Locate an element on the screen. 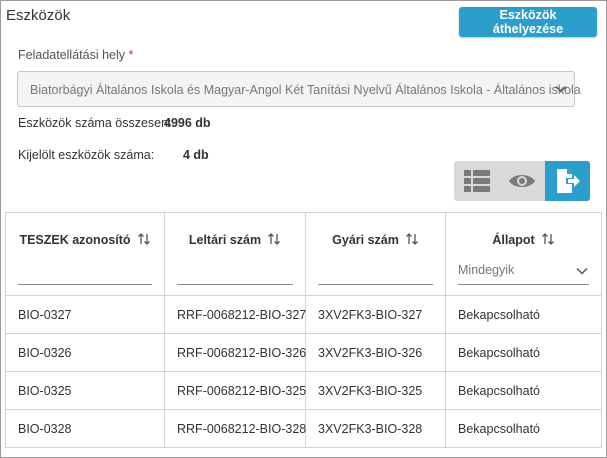 The height and width of the screenshot is (458, 607). column-label: Leltári szám is located at coordinates (225, 240).